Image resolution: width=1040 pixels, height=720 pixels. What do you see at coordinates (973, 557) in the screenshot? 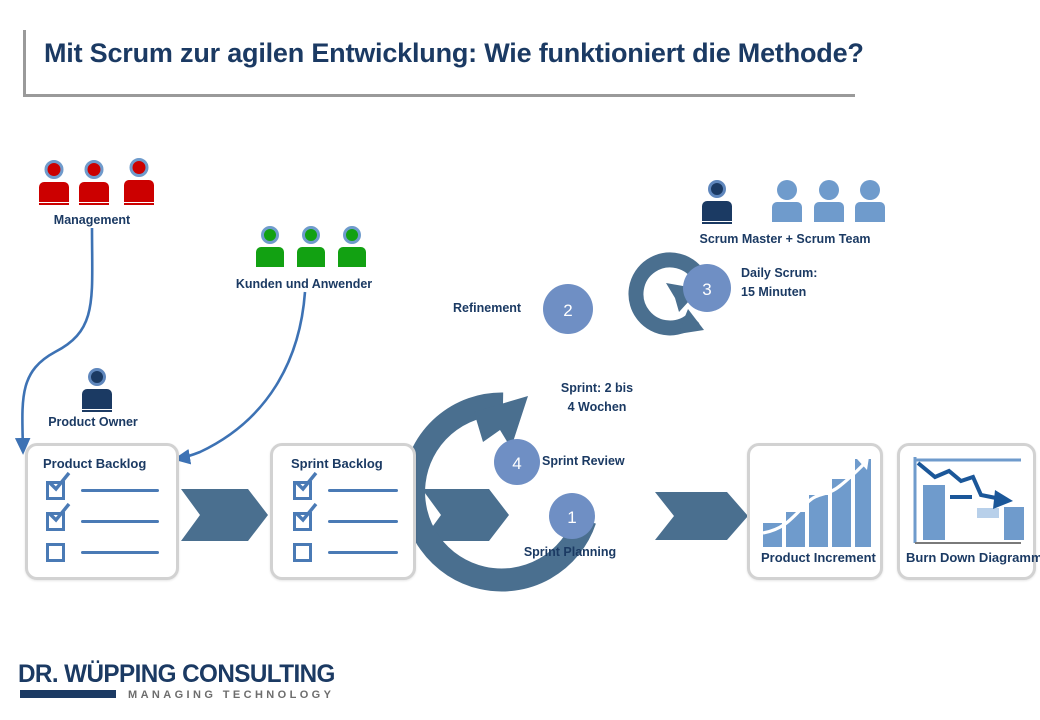
I see `burn-down-title: Burn Down Diagramm` at bounding box center [973, 557].